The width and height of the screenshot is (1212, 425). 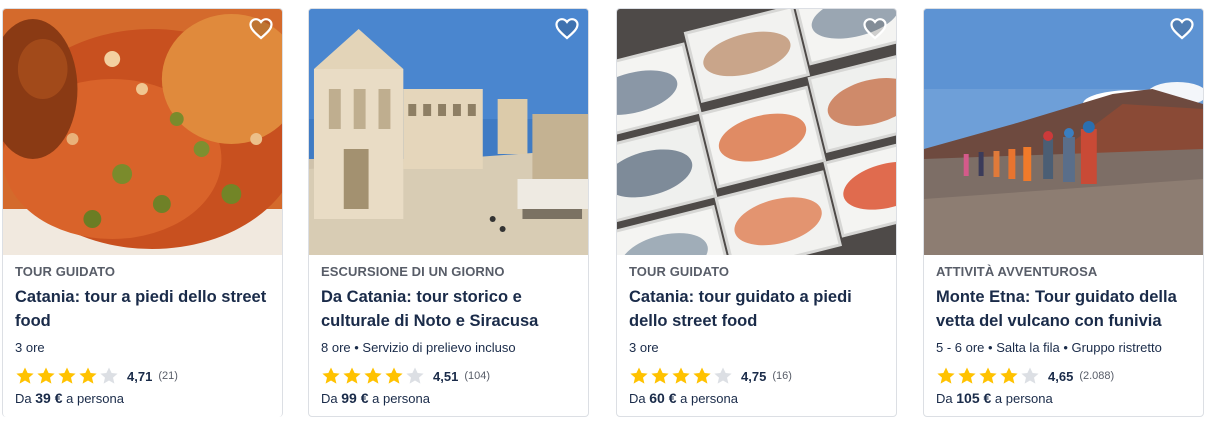 I want to click on price: Da 60 € a persona, so click(x=756, y=398).